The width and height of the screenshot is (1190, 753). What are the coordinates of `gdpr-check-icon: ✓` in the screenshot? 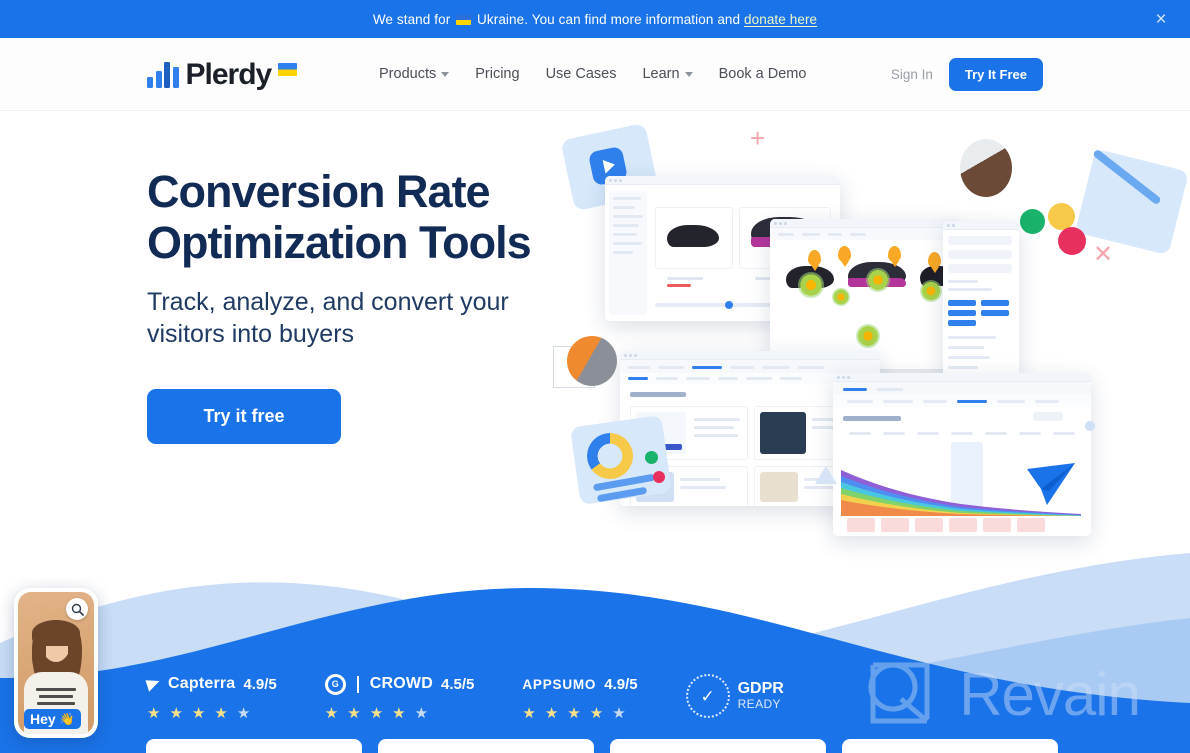 It's located at (707, 696).